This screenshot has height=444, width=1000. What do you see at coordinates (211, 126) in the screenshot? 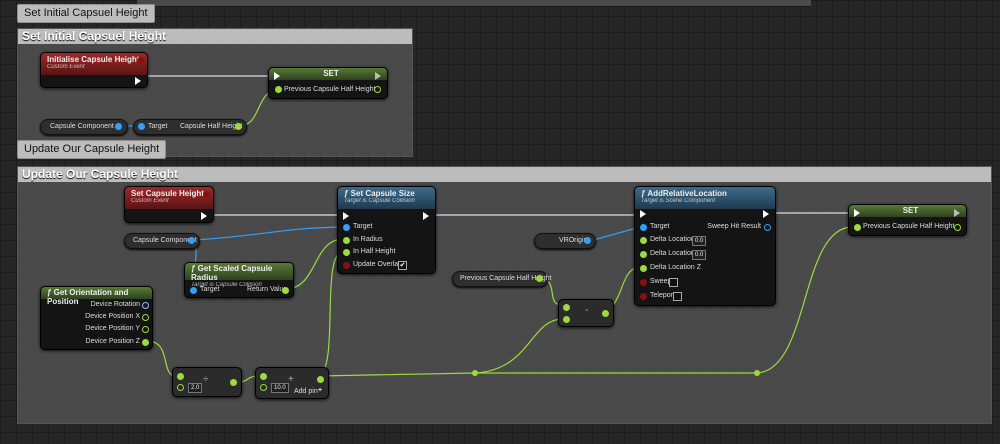
I see `output-label: Capsule Half Height` at bounding box center [211, 126].